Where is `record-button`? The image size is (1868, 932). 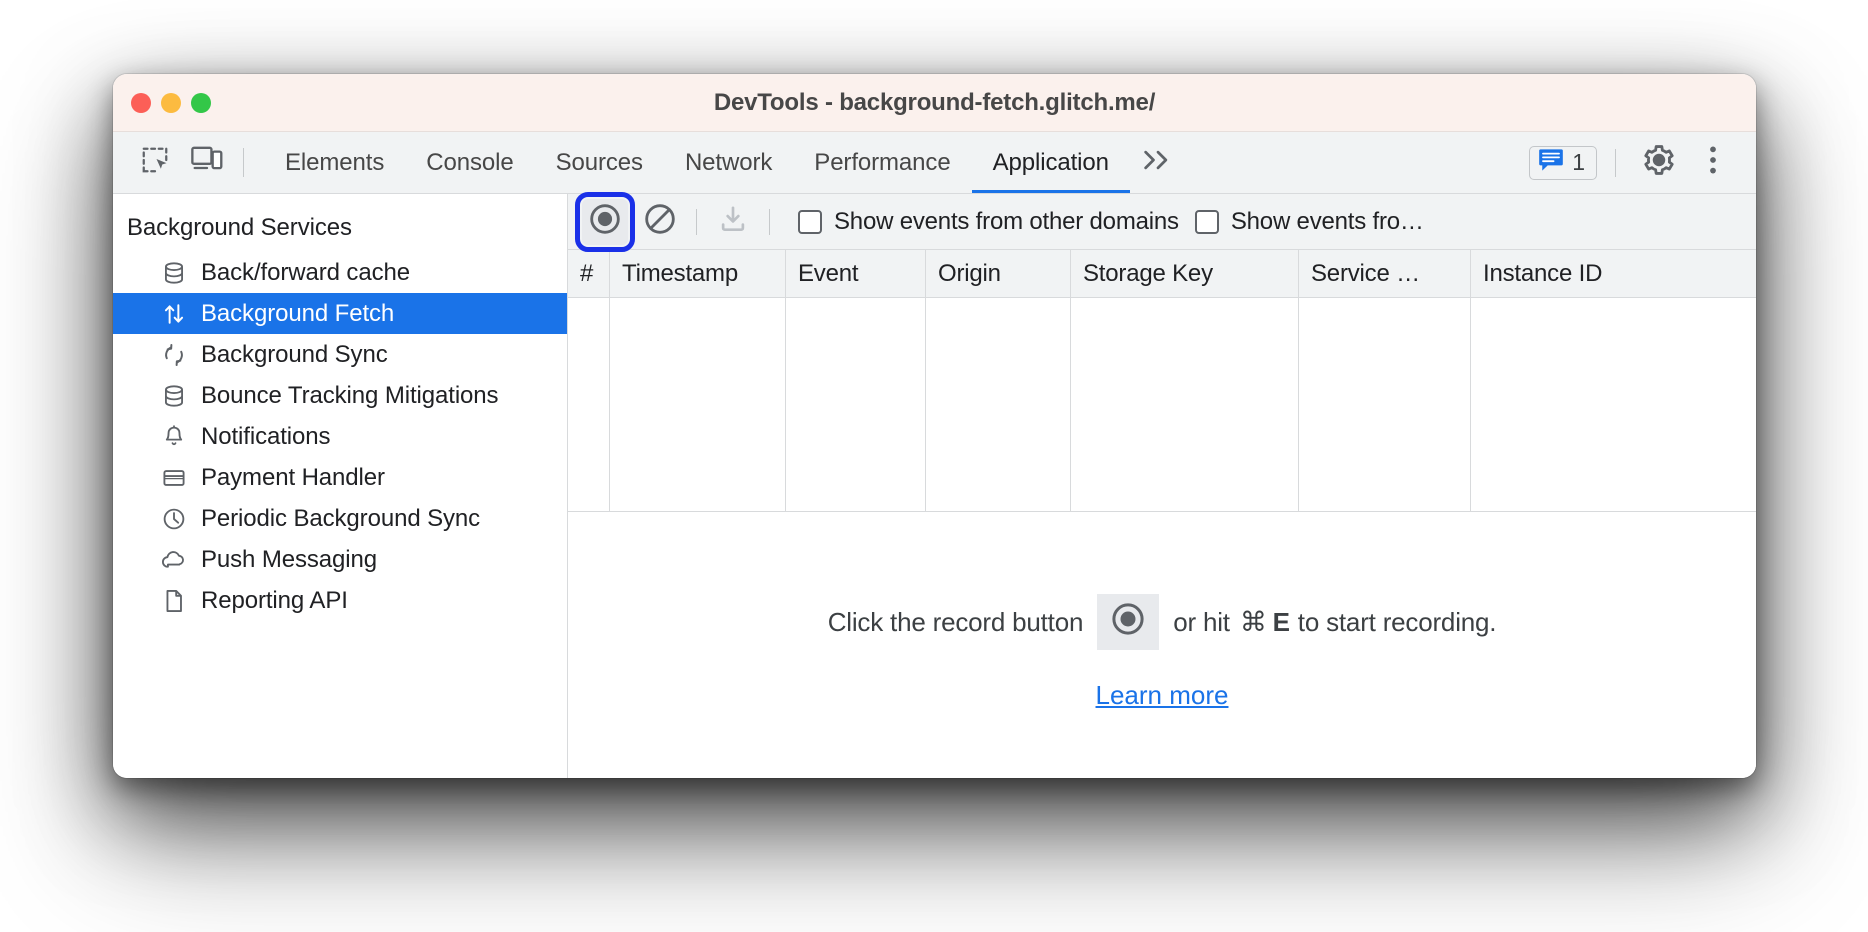
record-button is located at coordinates (605, 221).